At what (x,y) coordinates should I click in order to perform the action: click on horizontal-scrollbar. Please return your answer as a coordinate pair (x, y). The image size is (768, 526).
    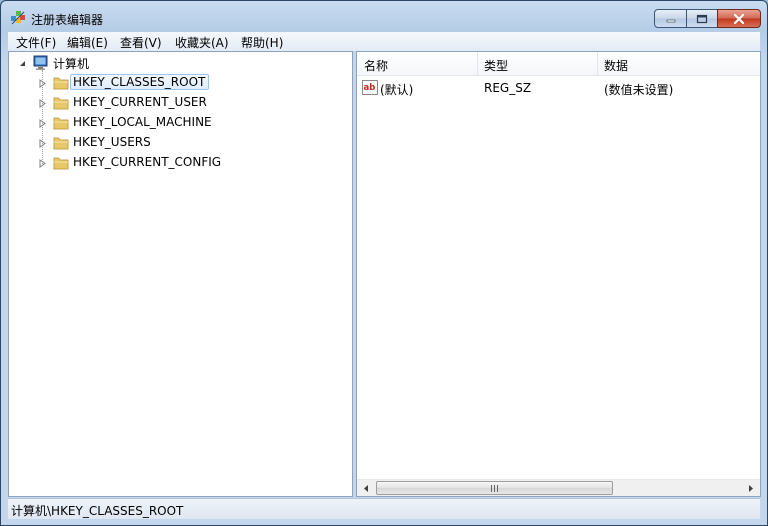
    Looking at the image, I should click on (558, 487).